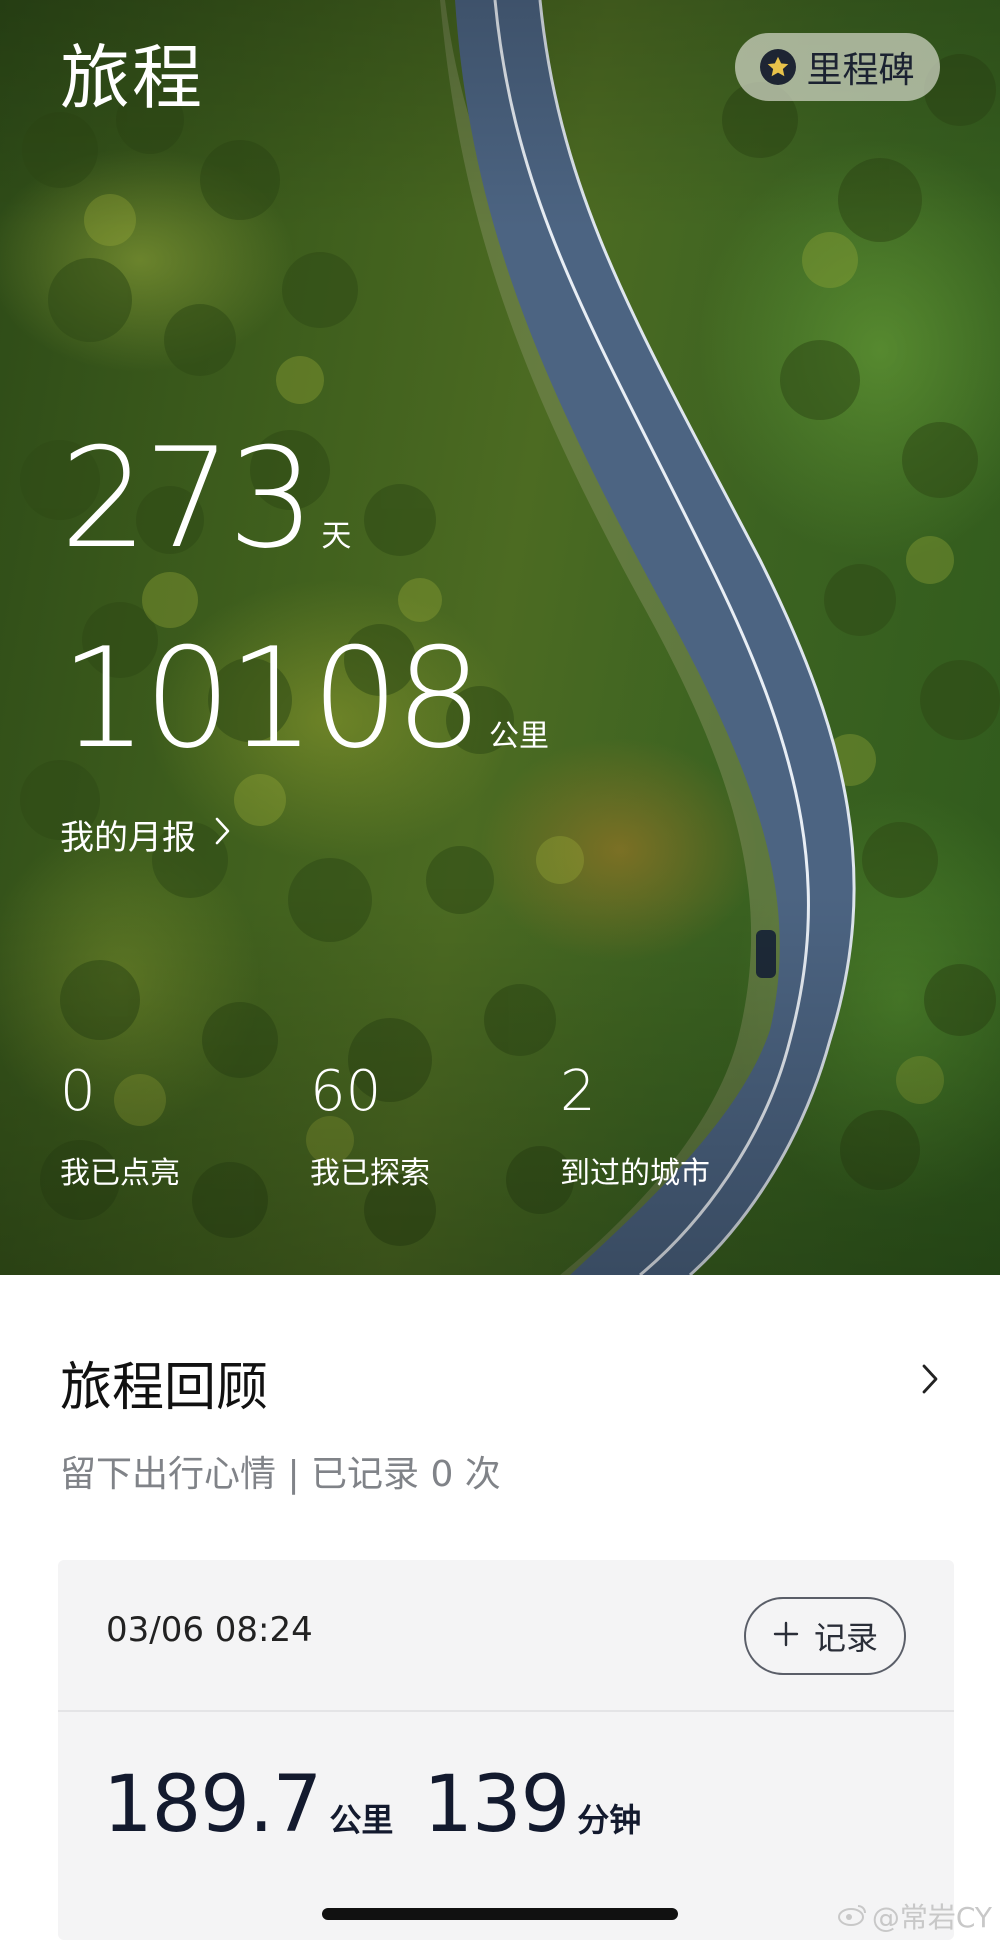 The width and height of the screenshot is (1000, 1940). What do you see at coordinates (506, 1711) in the screenshot?
I see `card-divider` at bounding box center [506, 1711].